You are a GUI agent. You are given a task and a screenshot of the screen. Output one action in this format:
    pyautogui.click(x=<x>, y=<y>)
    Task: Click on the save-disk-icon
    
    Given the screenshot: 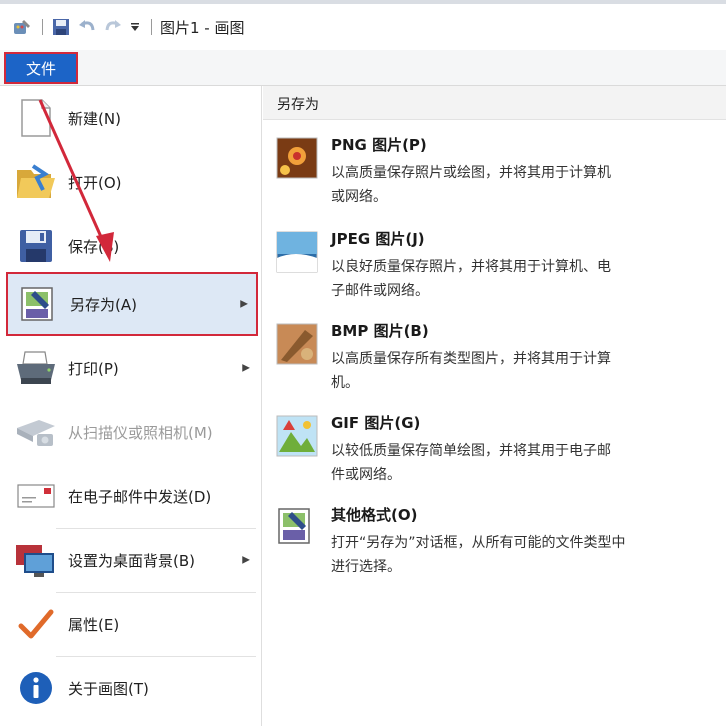 What is the action you would take?
    pyautogui.click(x=36, y=246)
    